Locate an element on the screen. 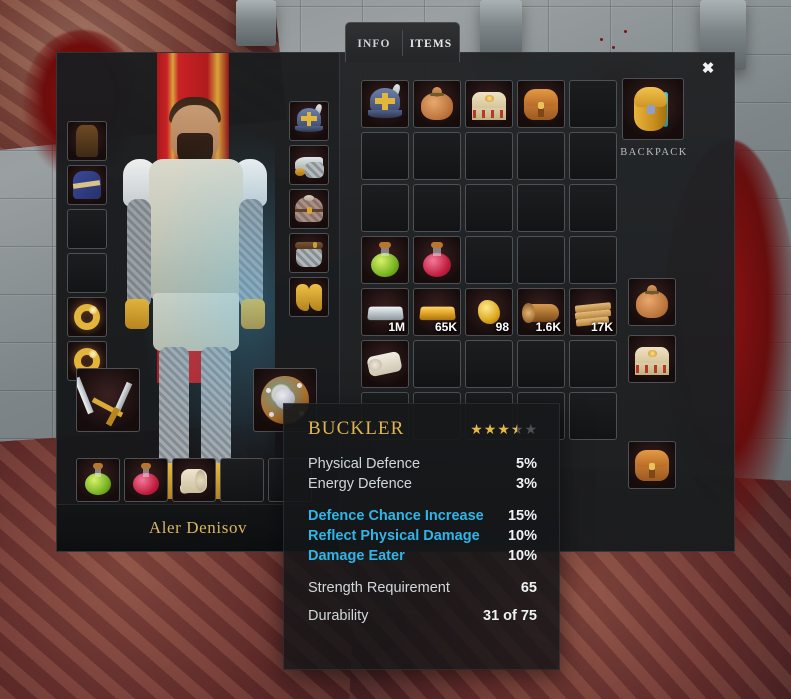  backpack-label: BACKPACK is located at coordinates (654, 152).